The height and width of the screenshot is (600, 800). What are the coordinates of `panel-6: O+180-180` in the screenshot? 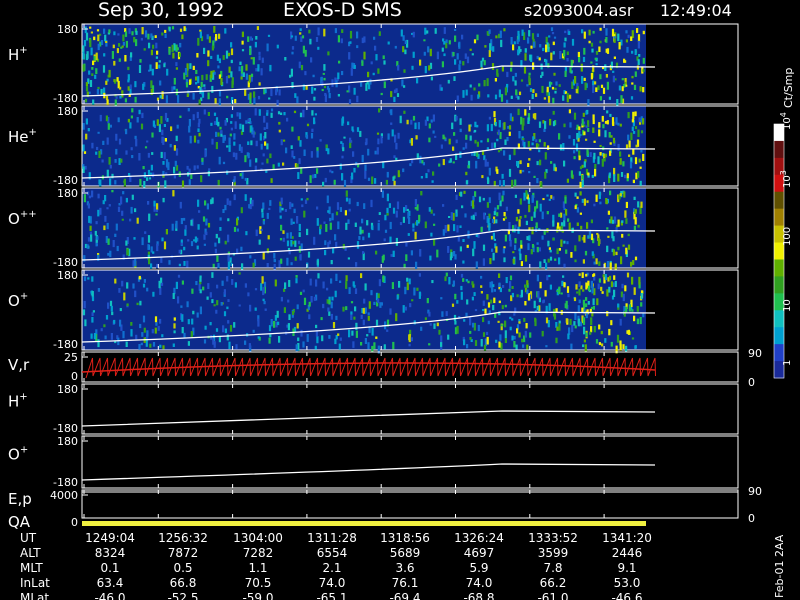 It's located at (373, 462).